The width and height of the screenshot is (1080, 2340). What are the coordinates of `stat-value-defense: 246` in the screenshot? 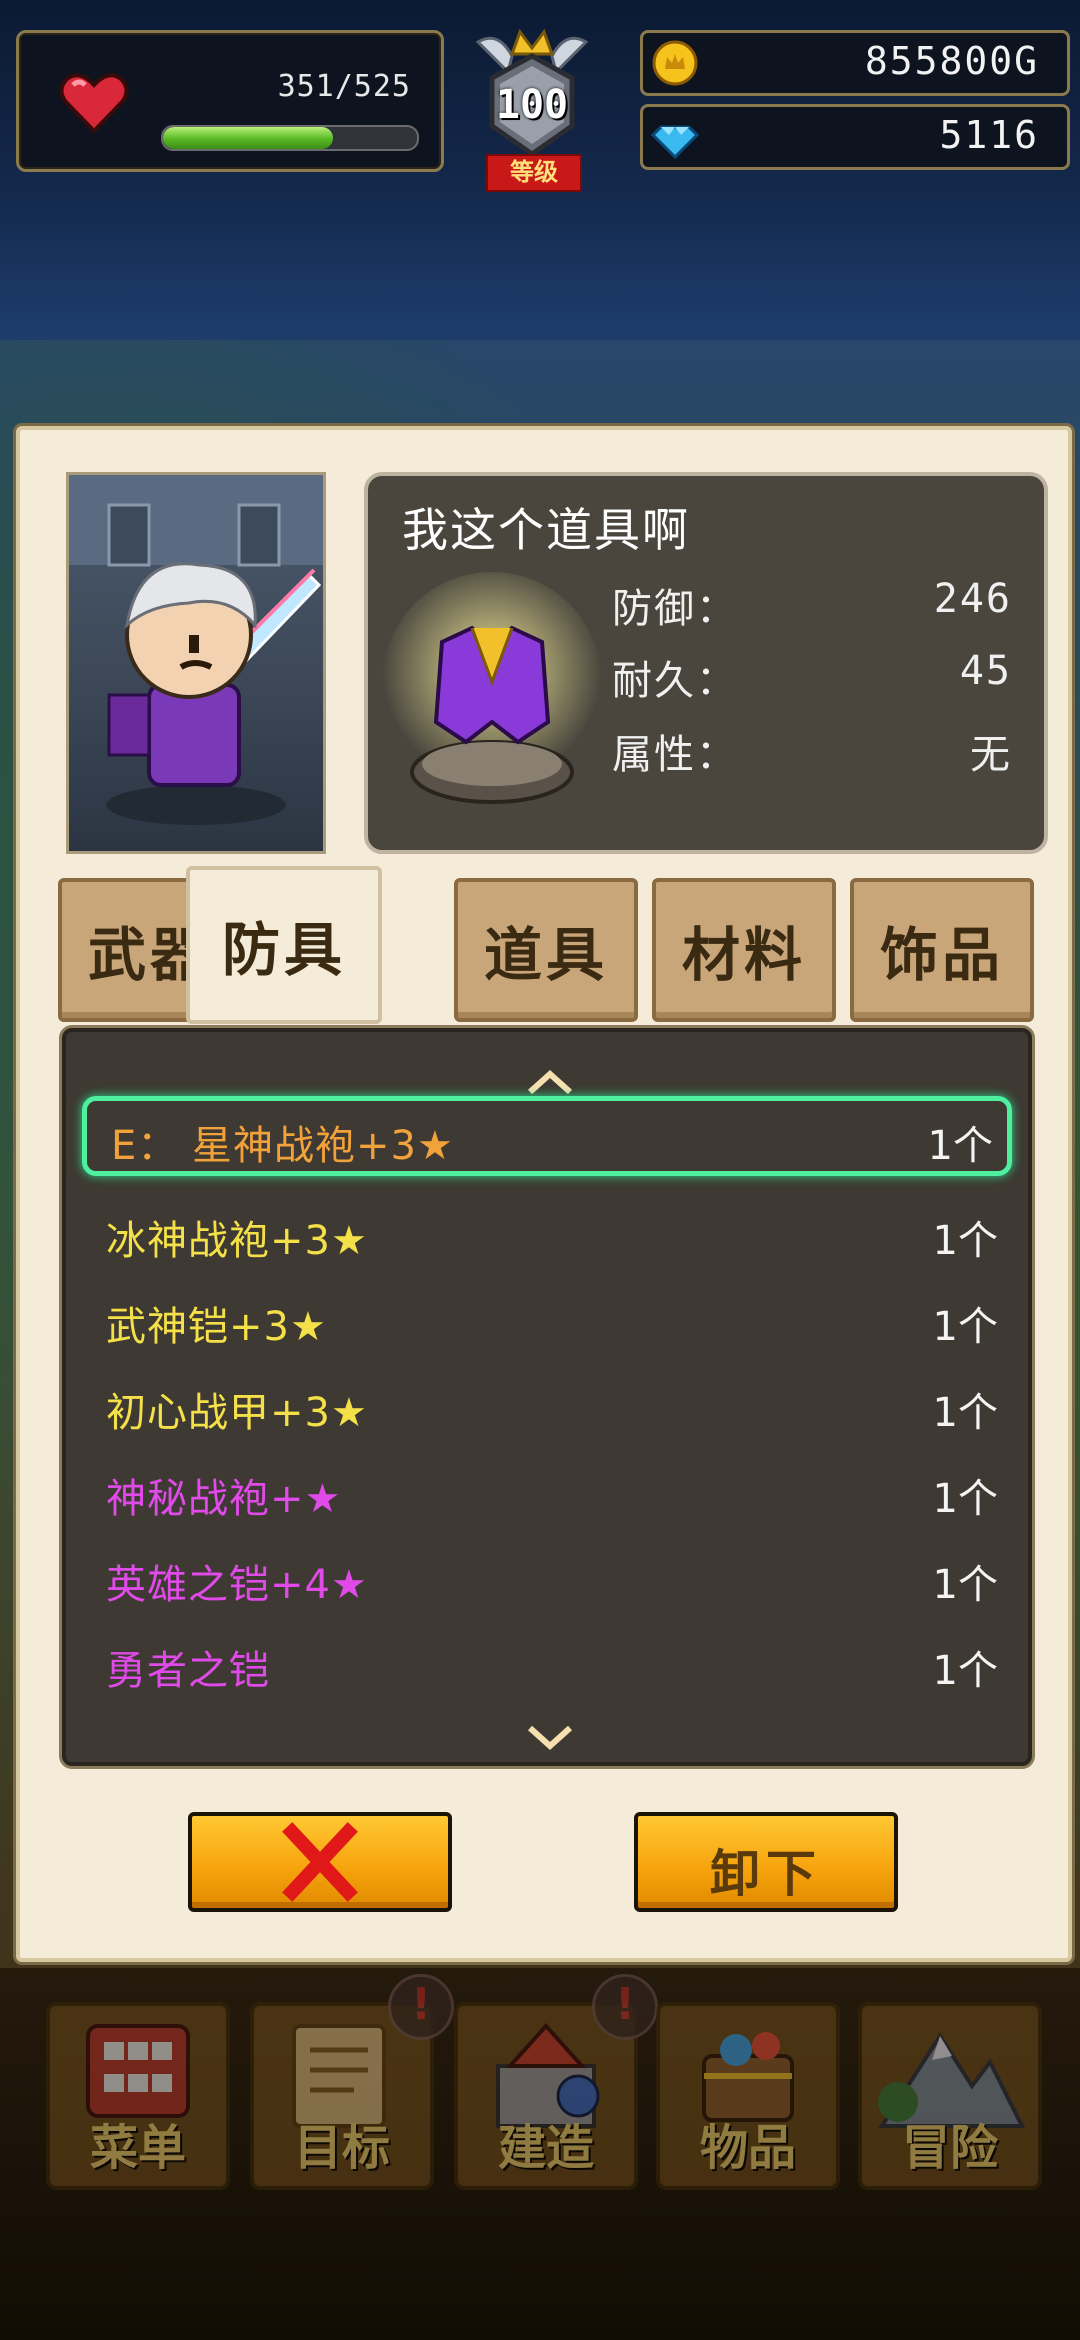 It's located at (972, 599).